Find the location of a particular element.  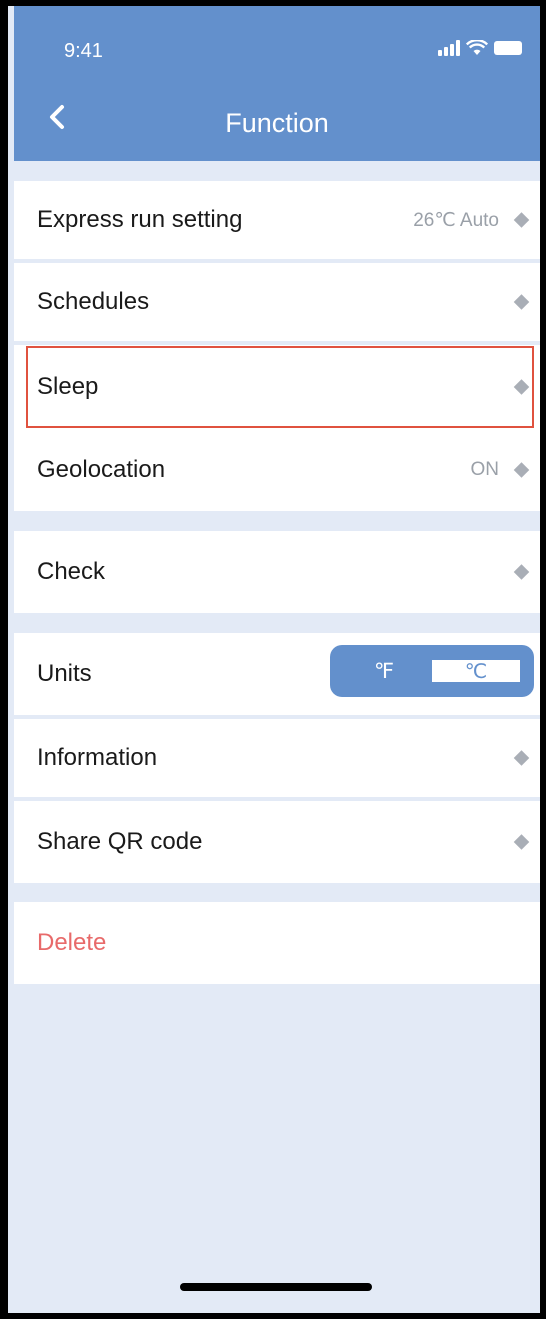

app-header: 9:41 Function is located at coordinates (277, 83).